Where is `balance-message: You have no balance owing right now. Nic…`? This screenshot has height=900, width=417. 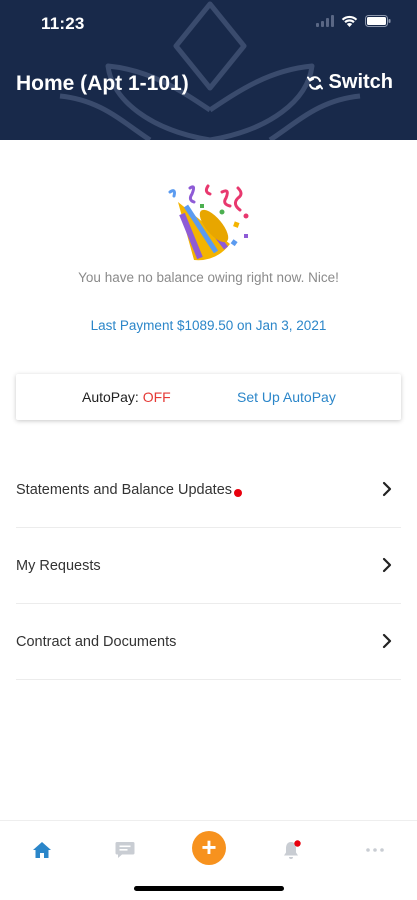
balance-message: You have no balance owing right now. Nic… is located at coordinates (208, 277).